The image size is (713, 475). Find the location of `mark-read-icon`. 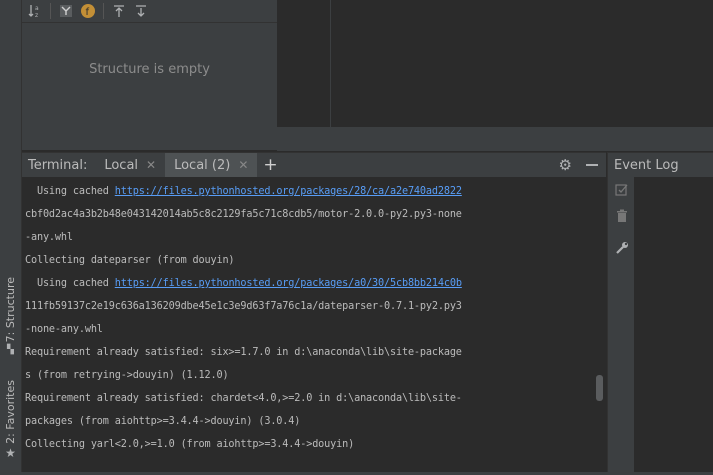

mark-read-icon is located at coordinates (622, 191).